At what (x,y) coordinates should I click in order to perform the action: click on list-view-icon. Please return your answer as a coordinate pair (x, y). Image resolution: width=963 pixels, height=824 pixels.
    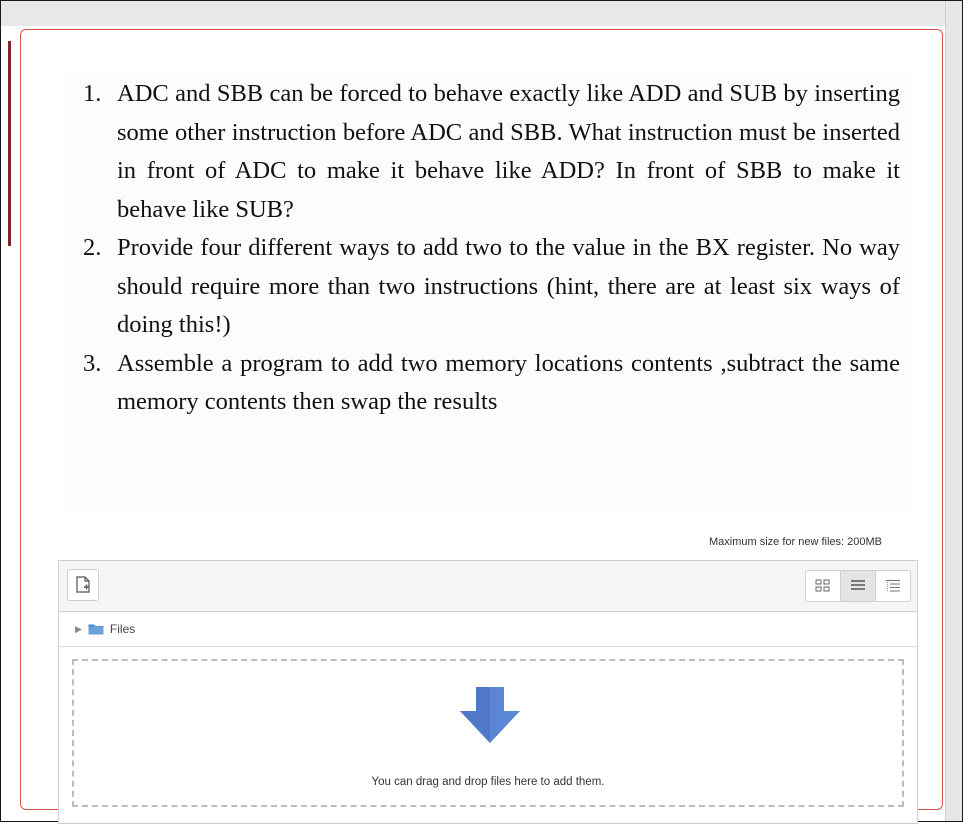
    Looking at the image, I should click on (858, 585).